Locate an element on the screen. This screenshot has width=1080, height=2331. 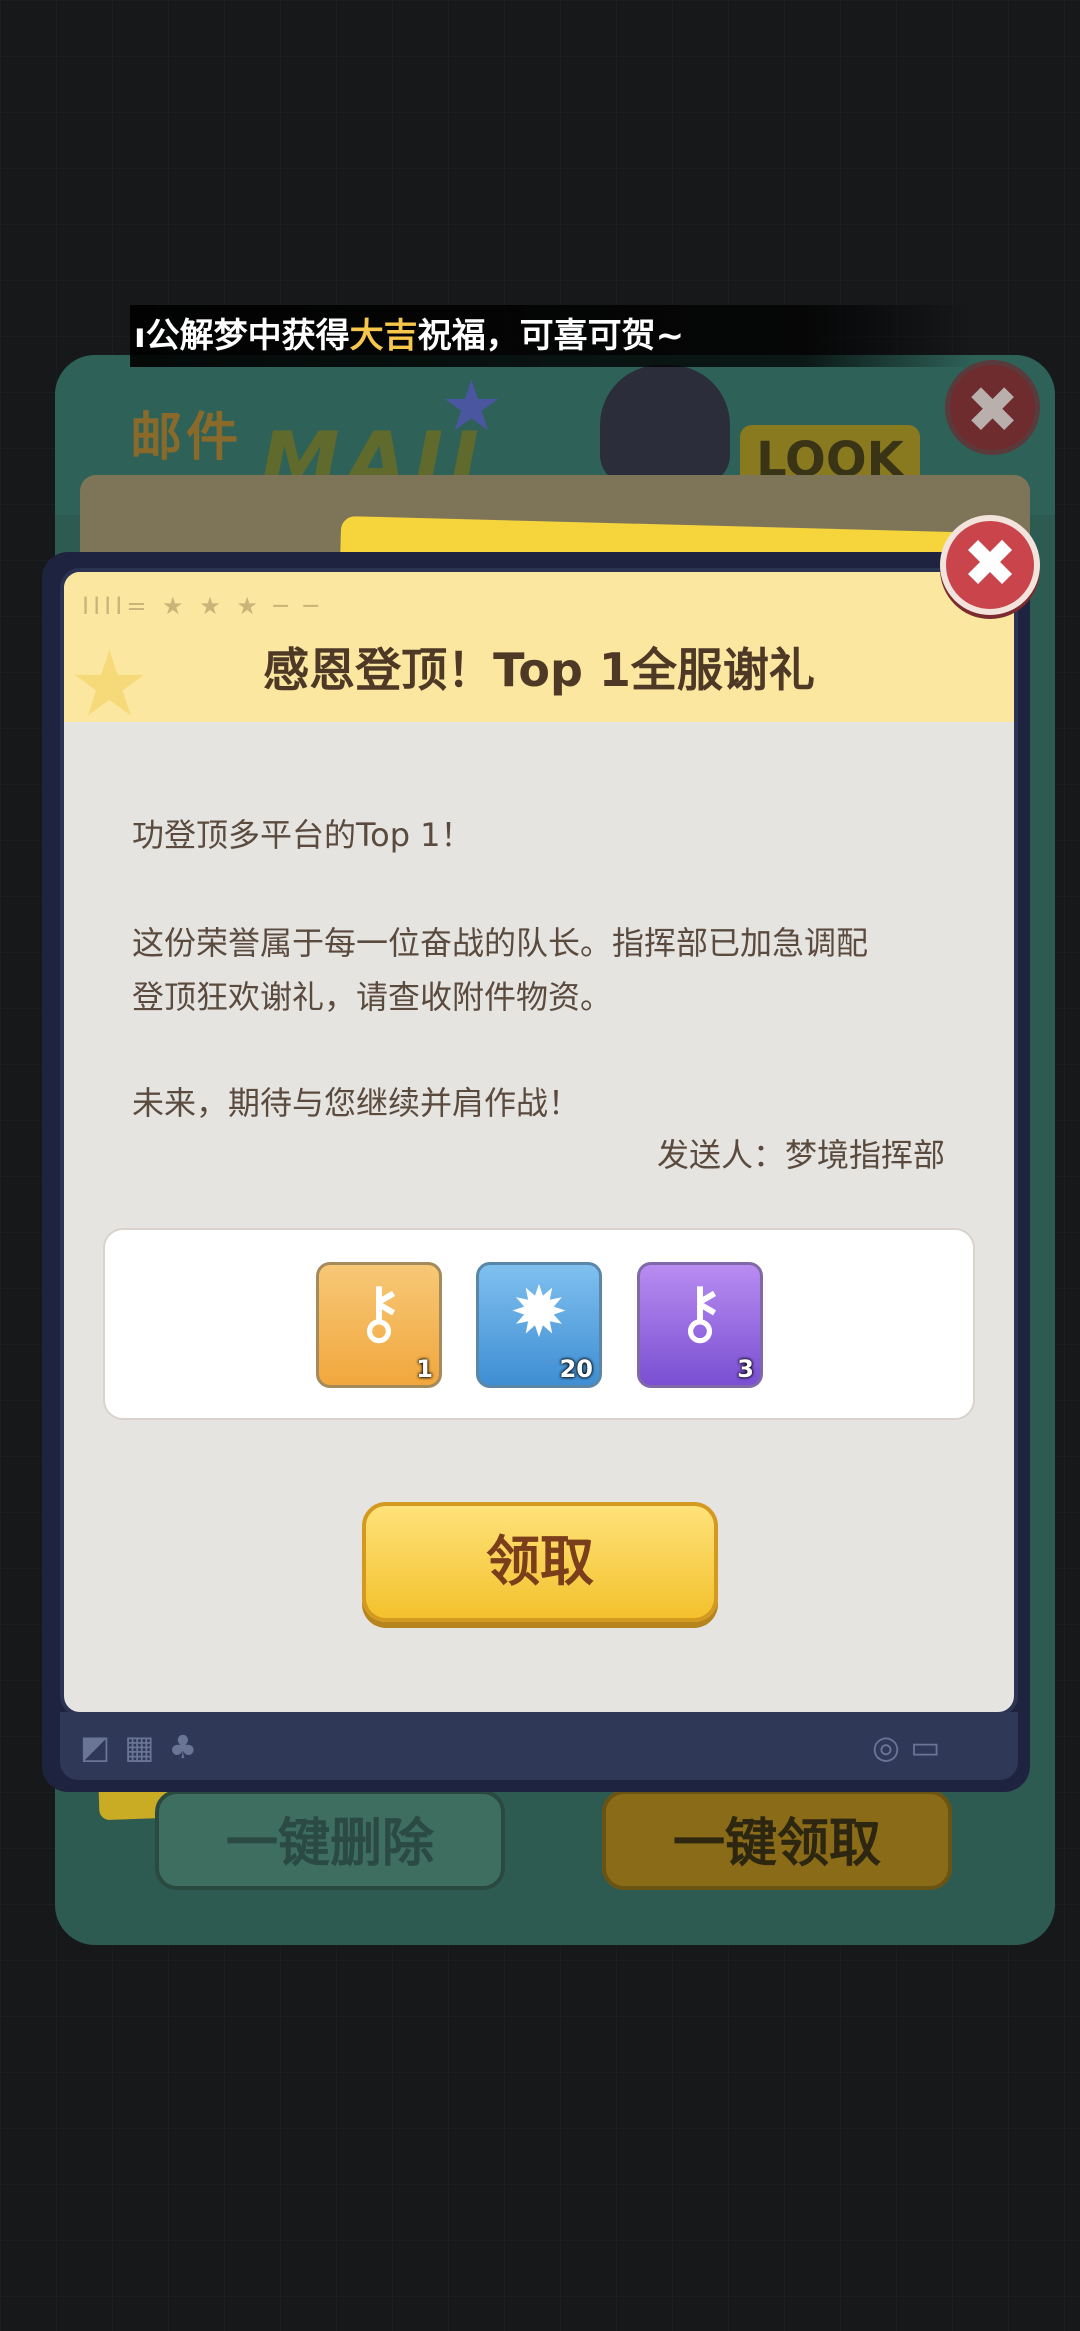
dialog-header: ★ IIII= ★ ★ ★ ─ ─ 感恩登顶！Top 1全服谢礼 is located at coordinates (539, 654).